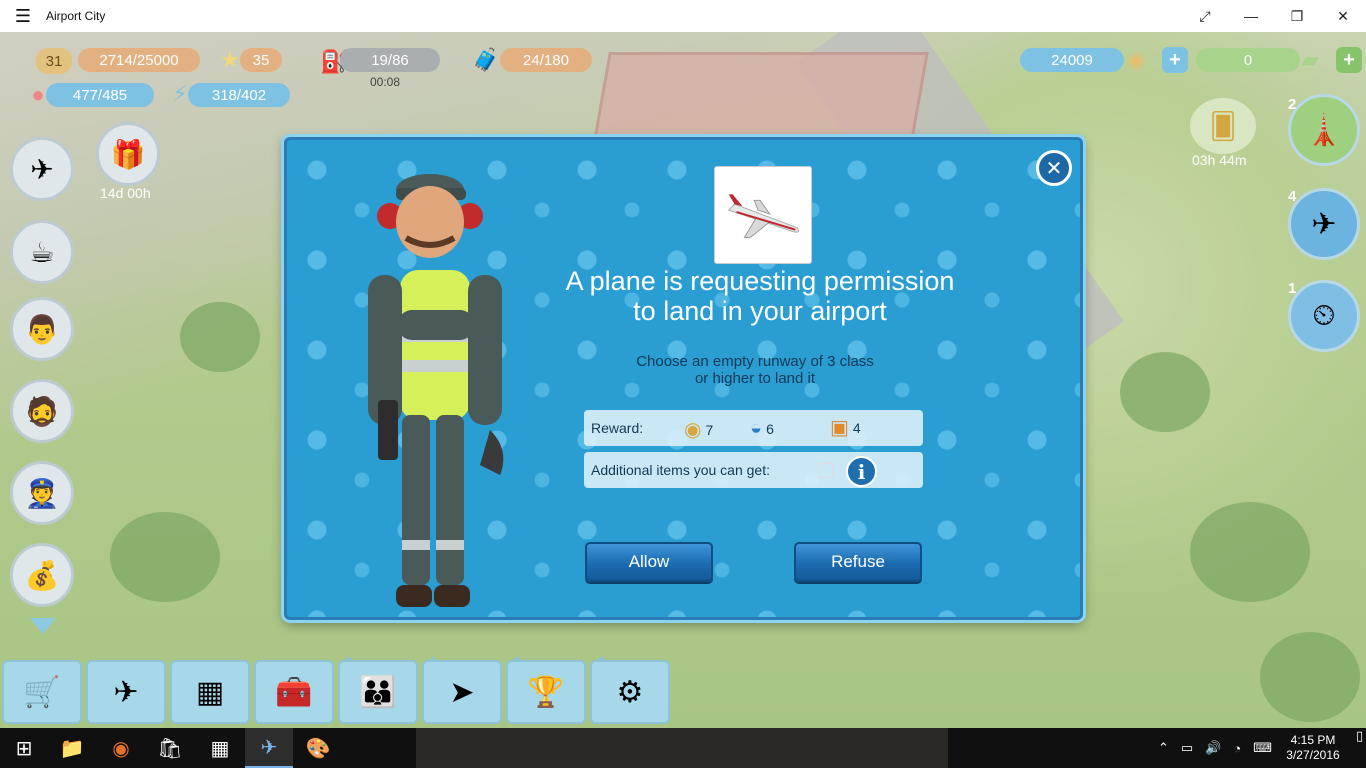 Image resolution: width=1366 pixels, height=768 pixels. What do you see at coordinates (755, 361) in the screenshot?
I see `dialog-subtitle-line1: Choose an empty runway of 3 class` at bounding box center [755, 361].